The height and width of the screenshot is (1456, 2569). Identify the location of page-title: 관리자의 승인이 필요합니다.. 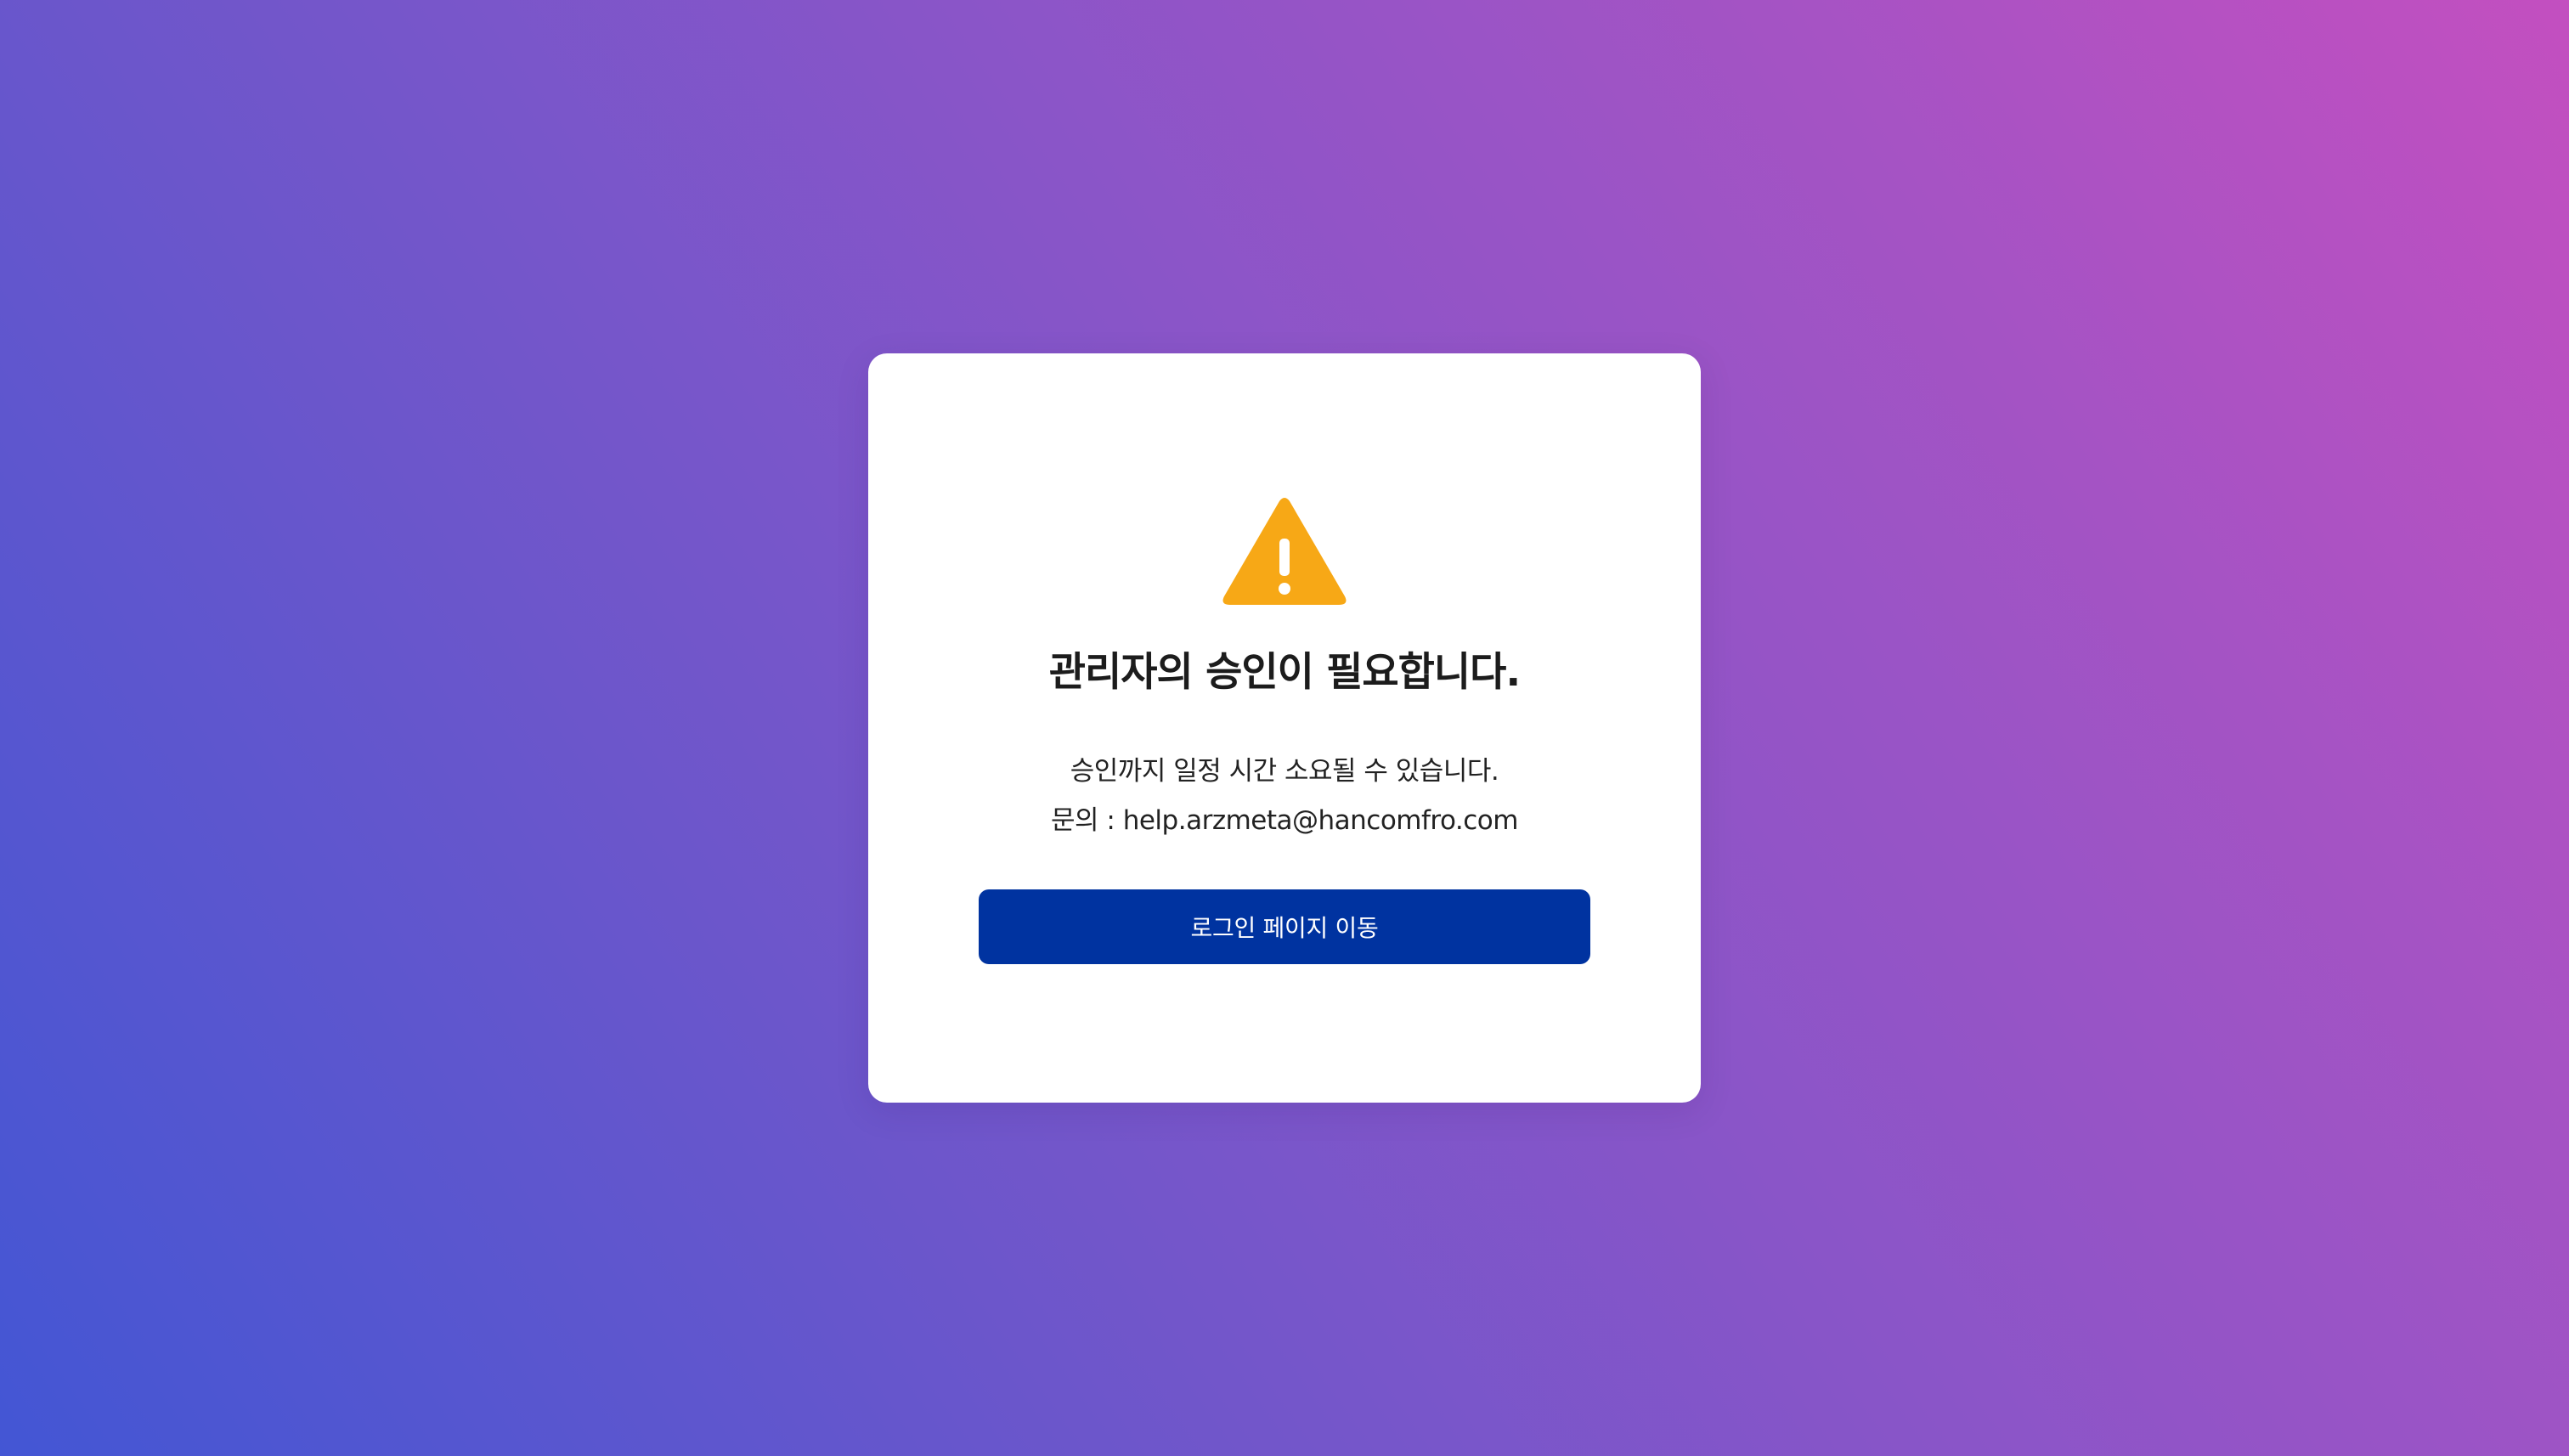
(1284, 672).